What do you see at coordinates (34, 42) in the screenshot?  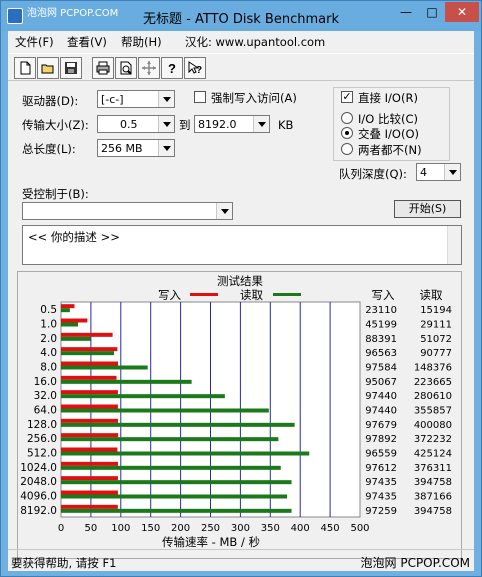 I see `menu-file: 文件(F)` at bounding box center [34, 42].